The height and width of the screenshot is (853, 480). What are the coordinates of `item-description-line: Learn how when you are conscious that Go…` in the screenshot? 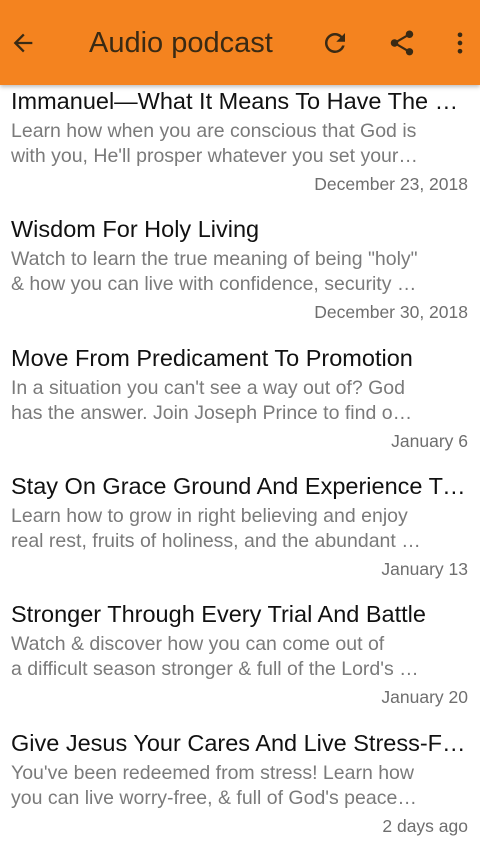 It's located at (214, 131).